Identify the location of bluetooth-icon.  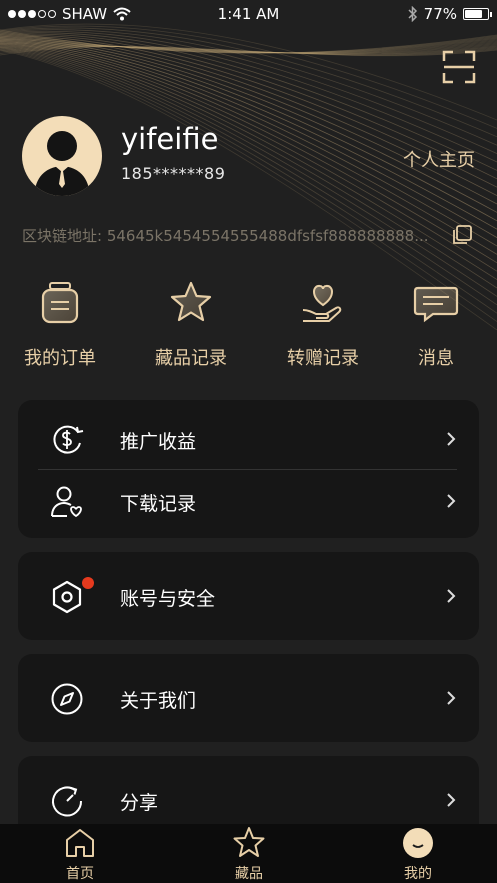
(412, 14).